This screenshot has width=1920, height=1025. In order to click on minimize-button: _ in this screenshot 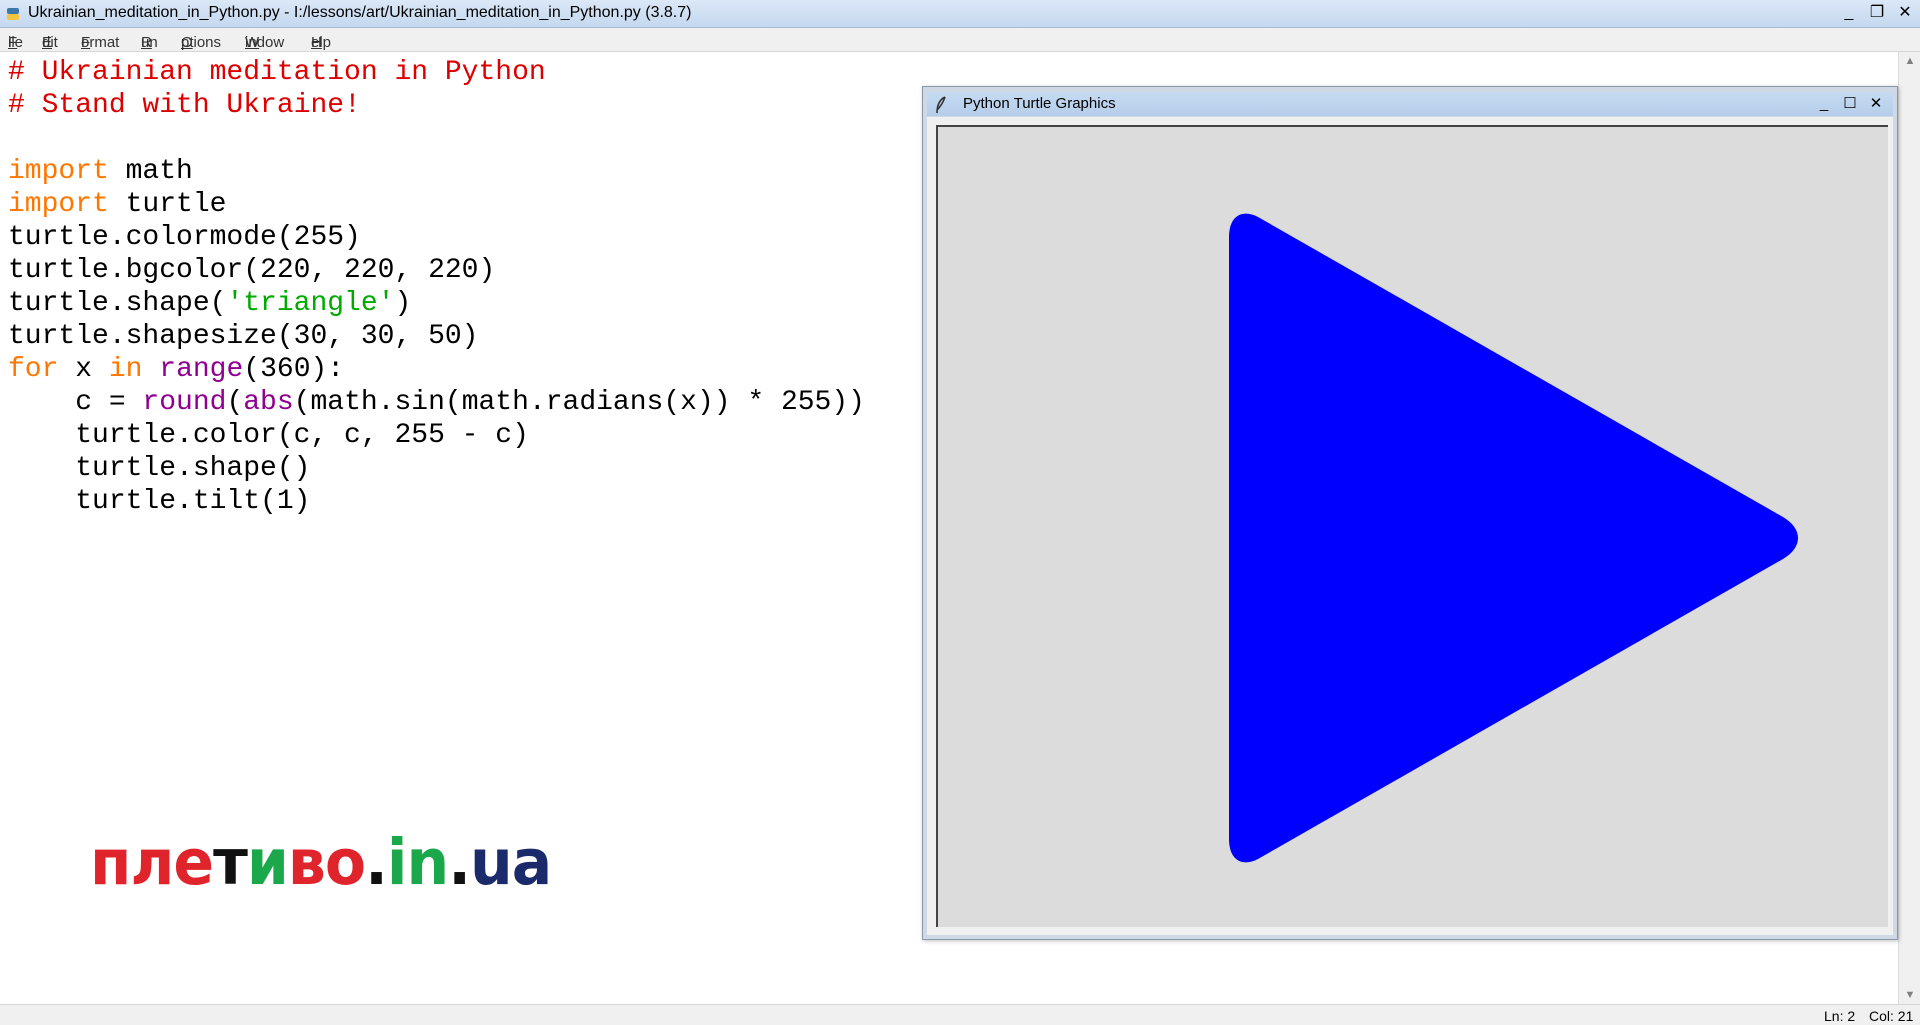, I will do `click(1849, 14)`.